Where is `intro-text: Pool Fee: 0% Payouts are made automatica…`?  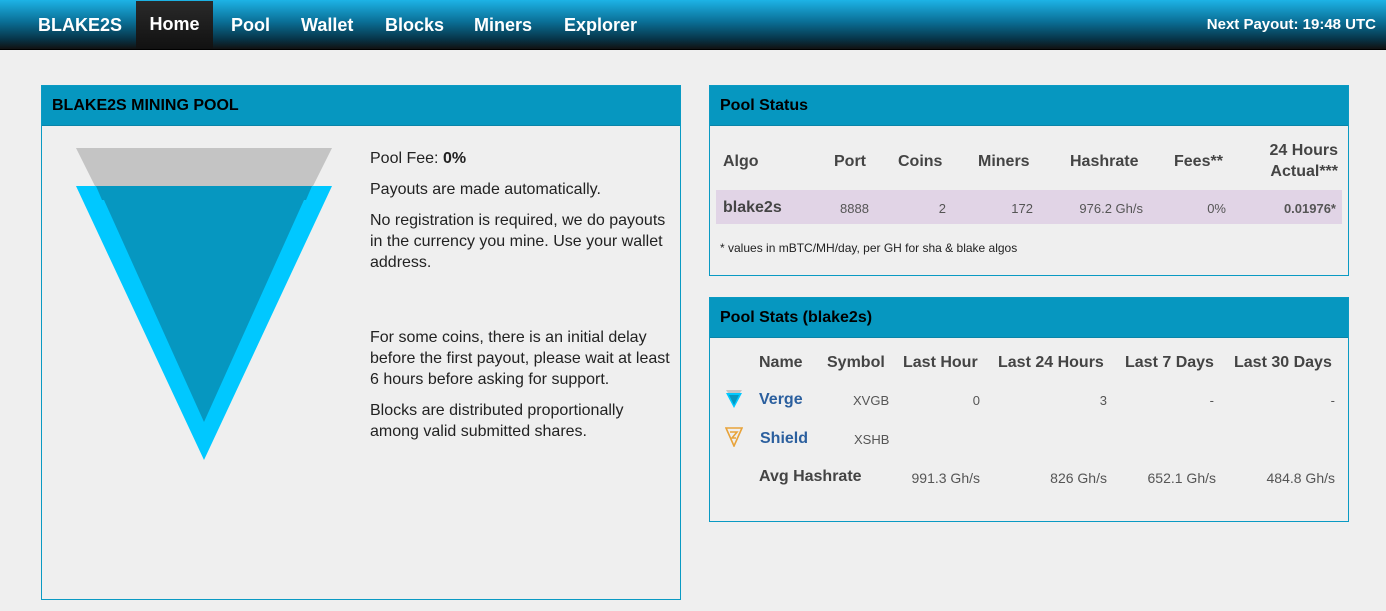 intro-text: Pool Fee: 0% Payouts are made automatica… is located at coordinates (520, 300).